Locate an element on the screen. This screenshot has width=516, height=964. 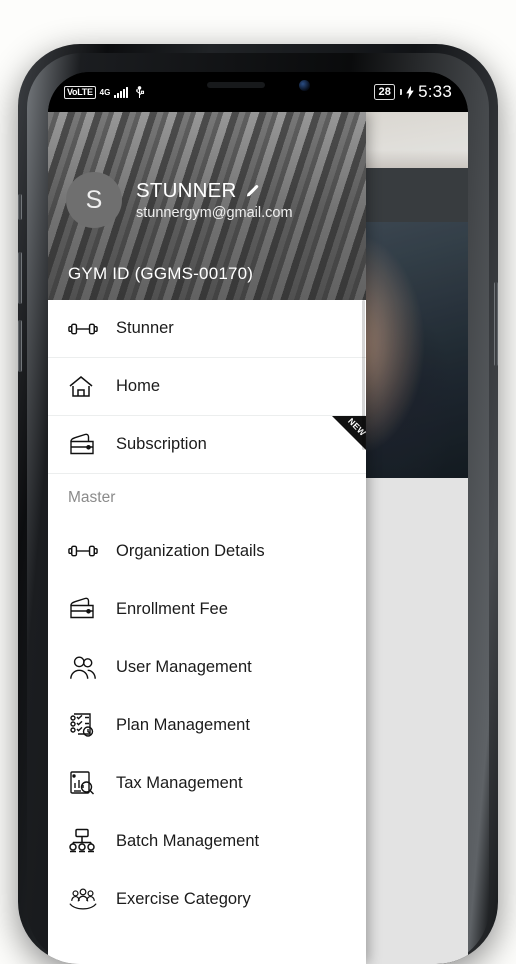
profile-row: S STUNNER stunnergym@gmail.com is located at coordinates (210, 200).